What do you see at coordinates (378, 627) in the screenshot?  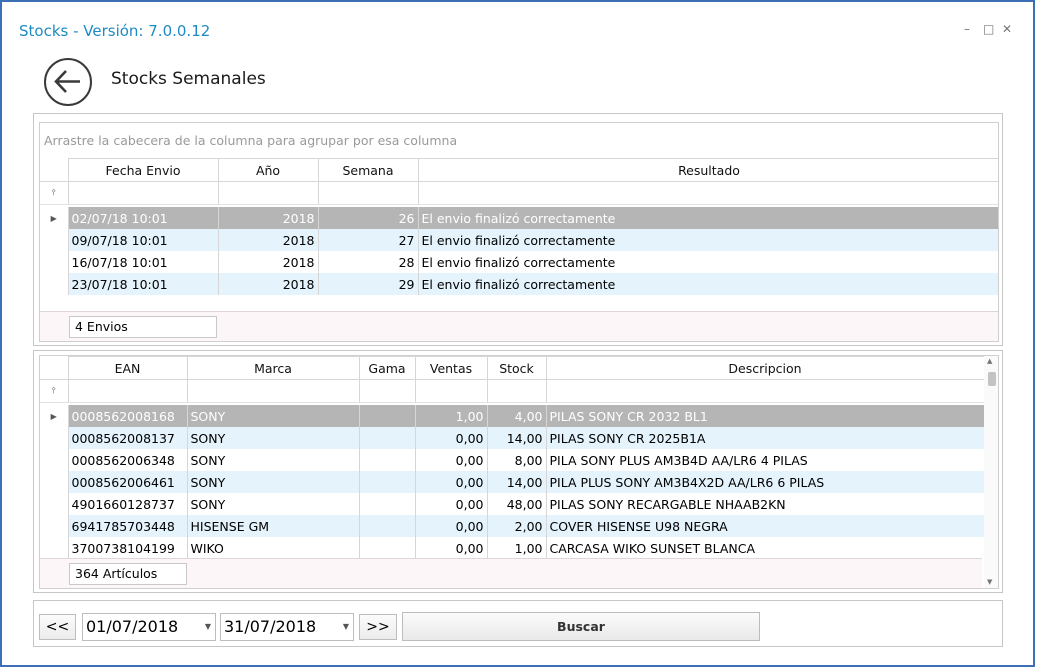 I see `next-period-button: >>` at bounding box center [378, 627].